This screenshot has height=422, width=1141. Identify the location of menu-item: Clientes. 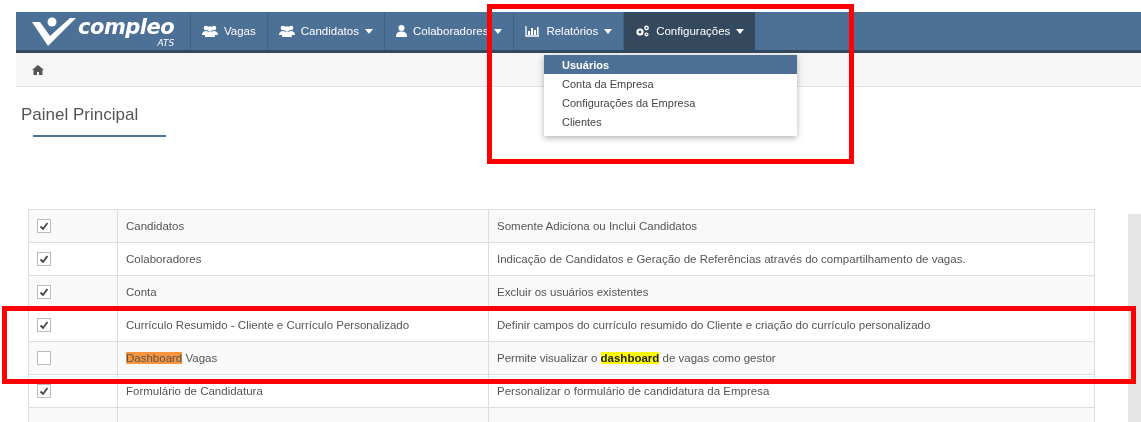
(670, 121).